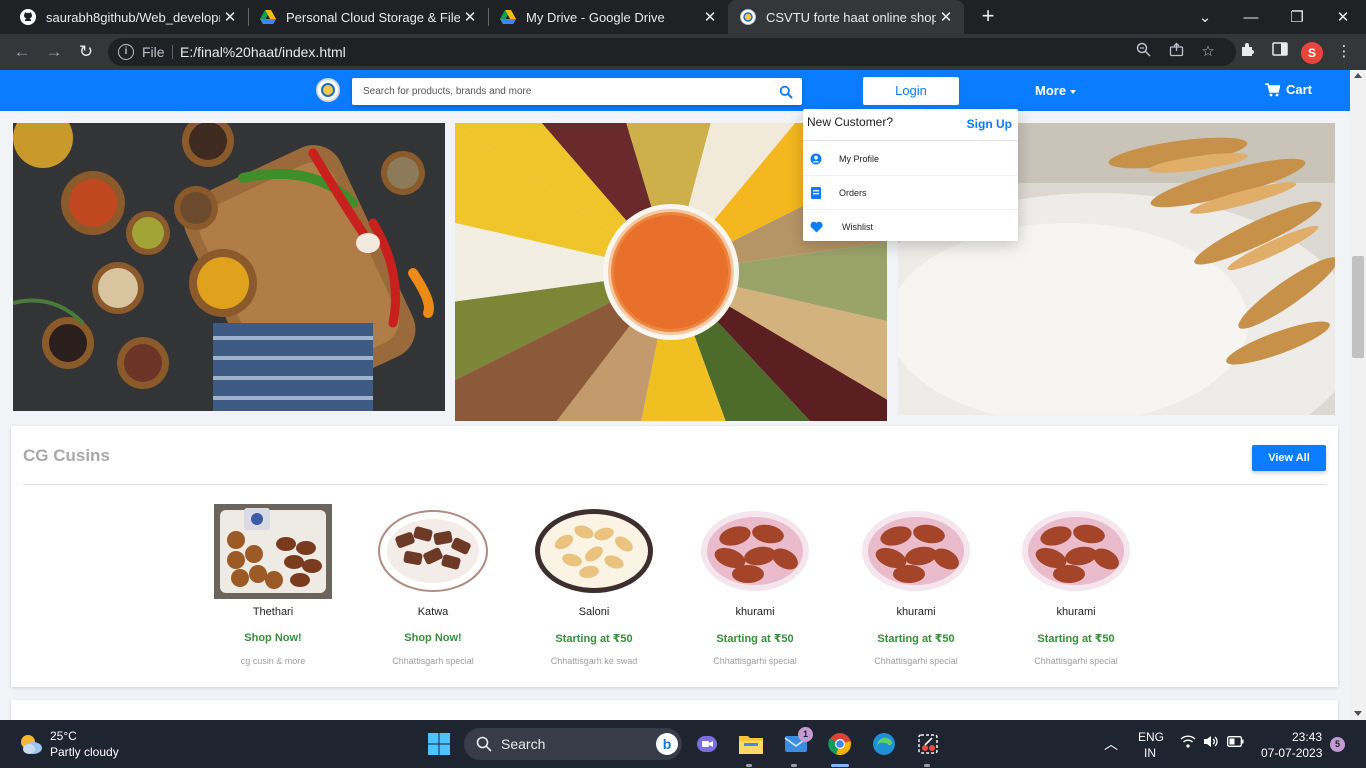 This screenshot has height=768, width=1366. What do you see at coordinates (816, 193) in the screenshot?
I see `orders-icon` at bounding box center [816, 193].